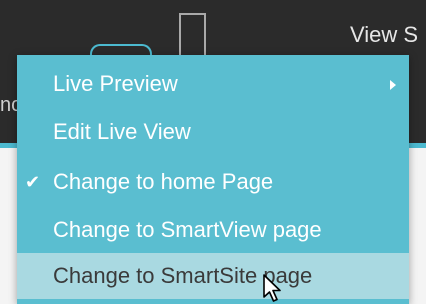  What do you see at coordinates (163, 181) in the screenshot?
I see `menu-item-label: Change to home Page` at bounding box center [163, 181].